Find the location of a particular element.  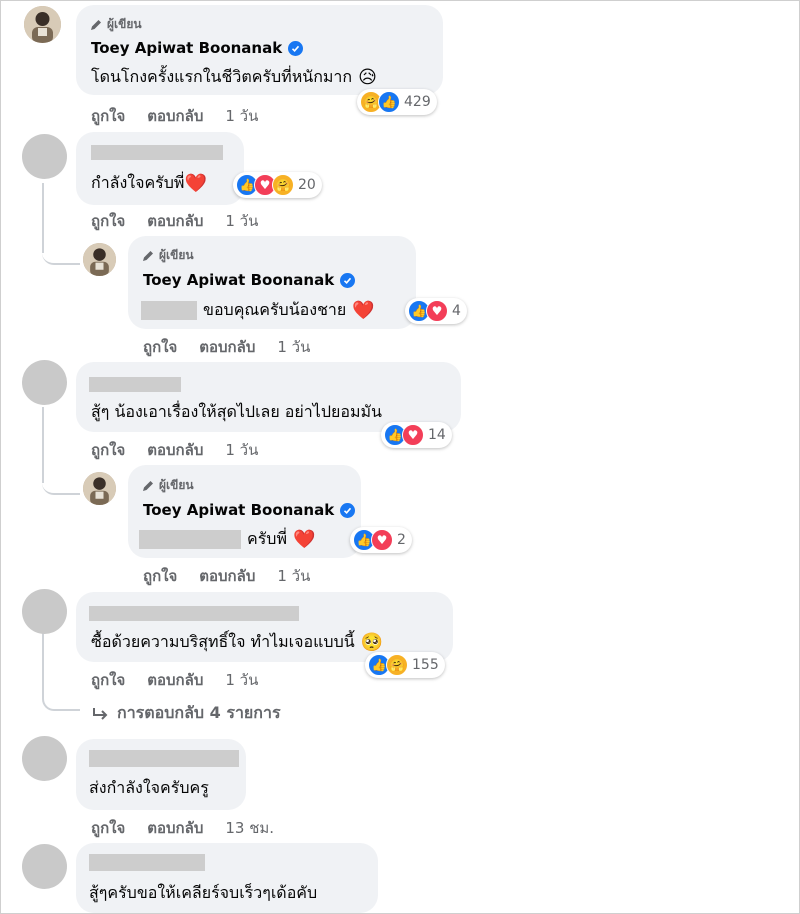

comment-actions: ถูกใจ ตอบกลับ 13 ชม. is located at coordinates (182, 828).